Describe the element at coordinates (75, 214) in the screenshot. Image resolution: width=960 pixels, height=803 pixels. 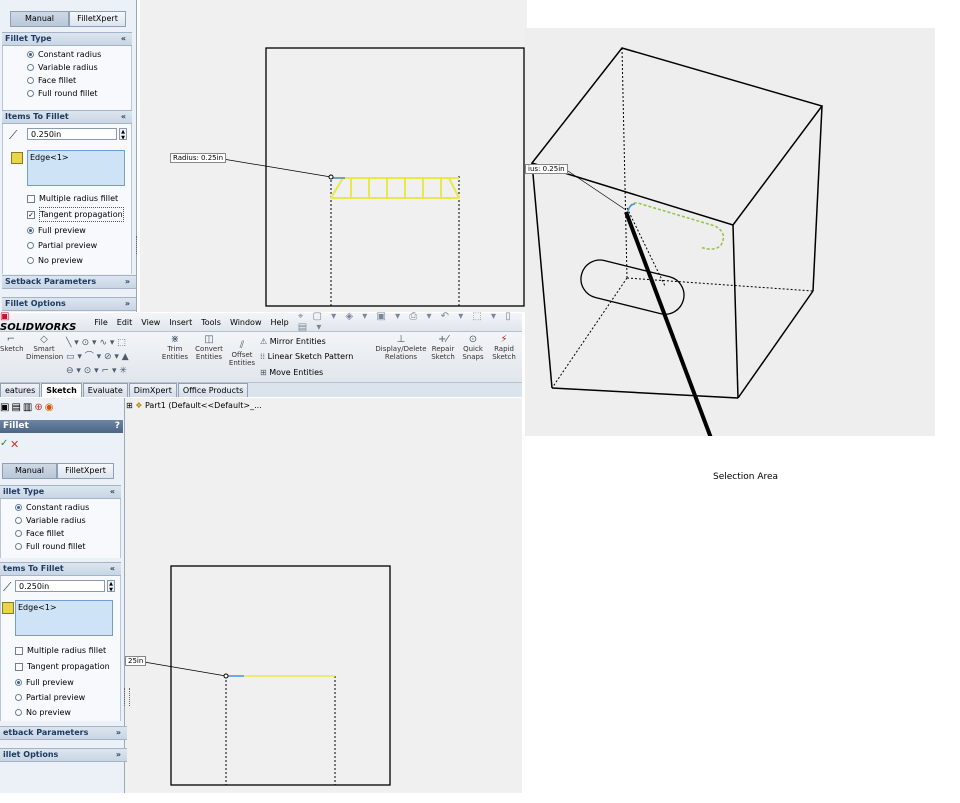
I see `tangent-propagation-checkbox: ✓ Tangent propagation` at that location.